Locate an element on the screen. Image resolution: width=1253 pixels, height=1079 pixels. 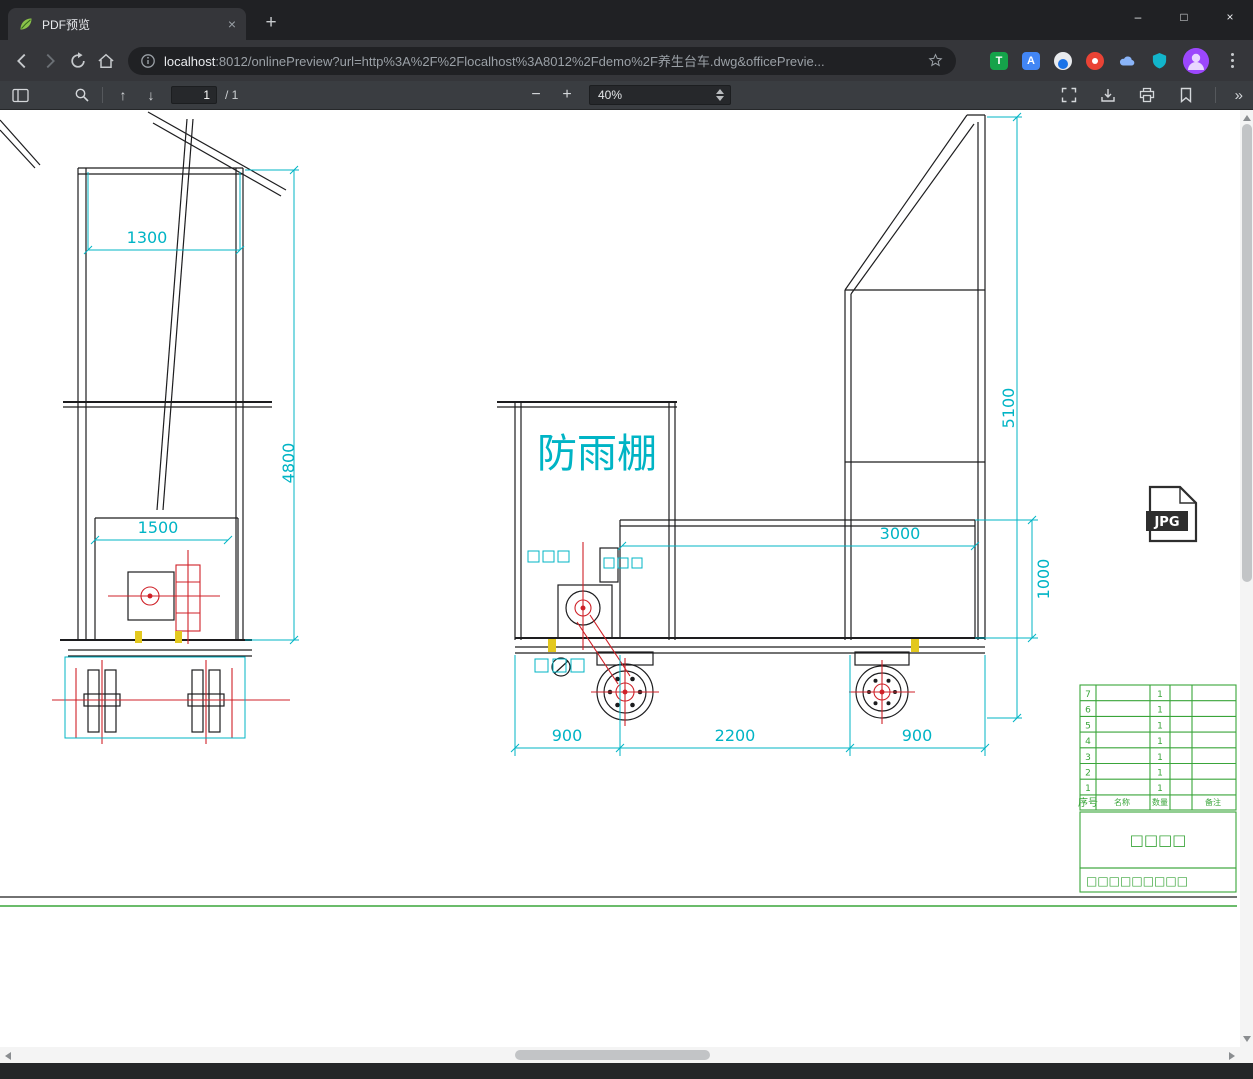
window-controls: – □ × is located at coordinates (1184, 17).